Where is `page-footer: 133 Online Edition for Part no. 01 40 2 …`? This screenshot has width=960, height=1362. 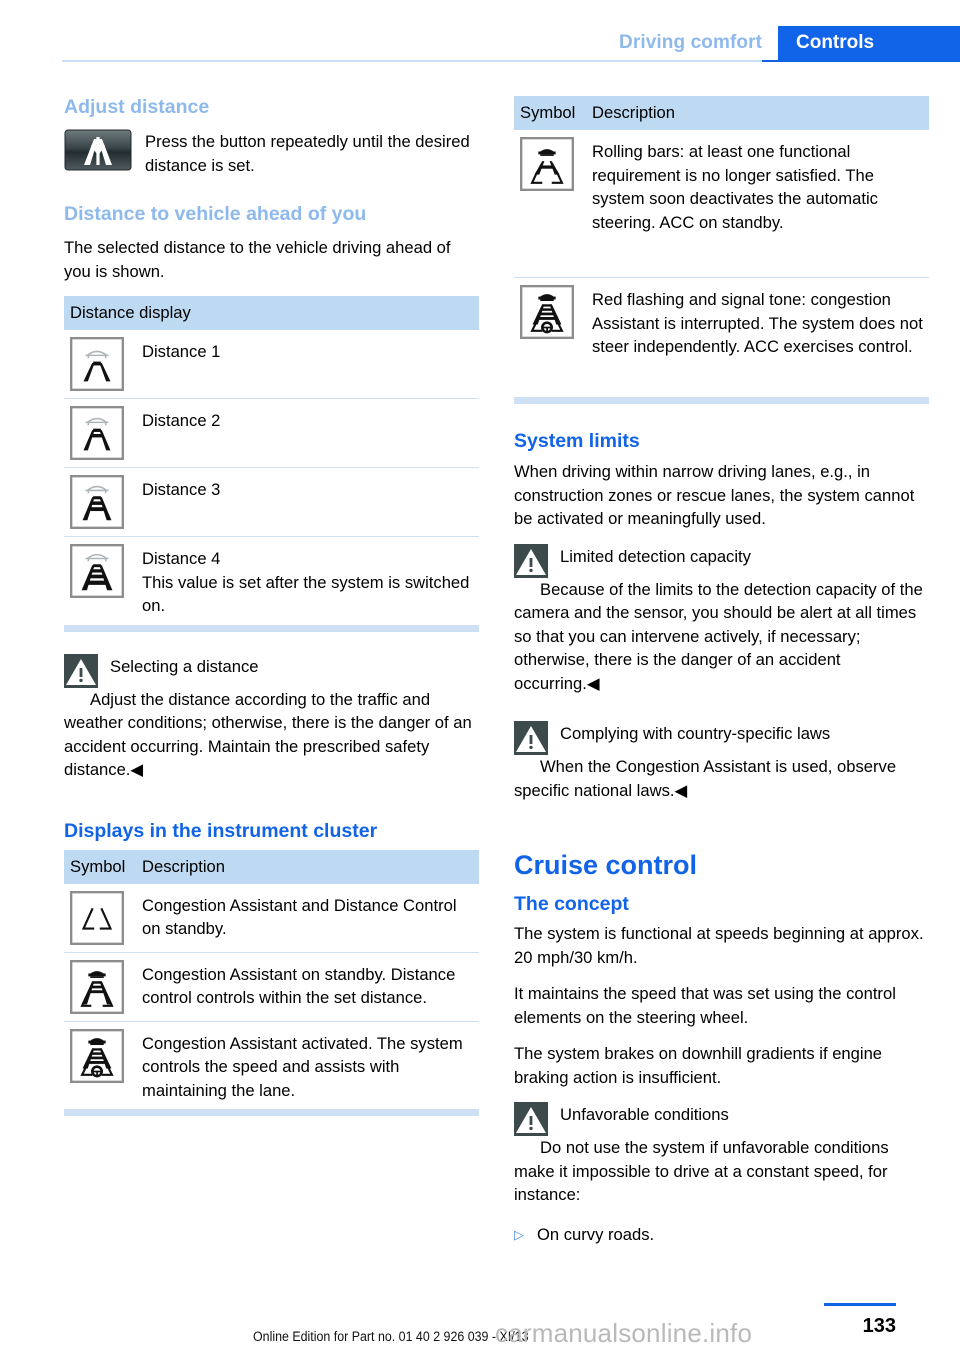 page-footer: 133 Online Edition for Part no. 01 40 2 … is located at coordinates (480, 1322).